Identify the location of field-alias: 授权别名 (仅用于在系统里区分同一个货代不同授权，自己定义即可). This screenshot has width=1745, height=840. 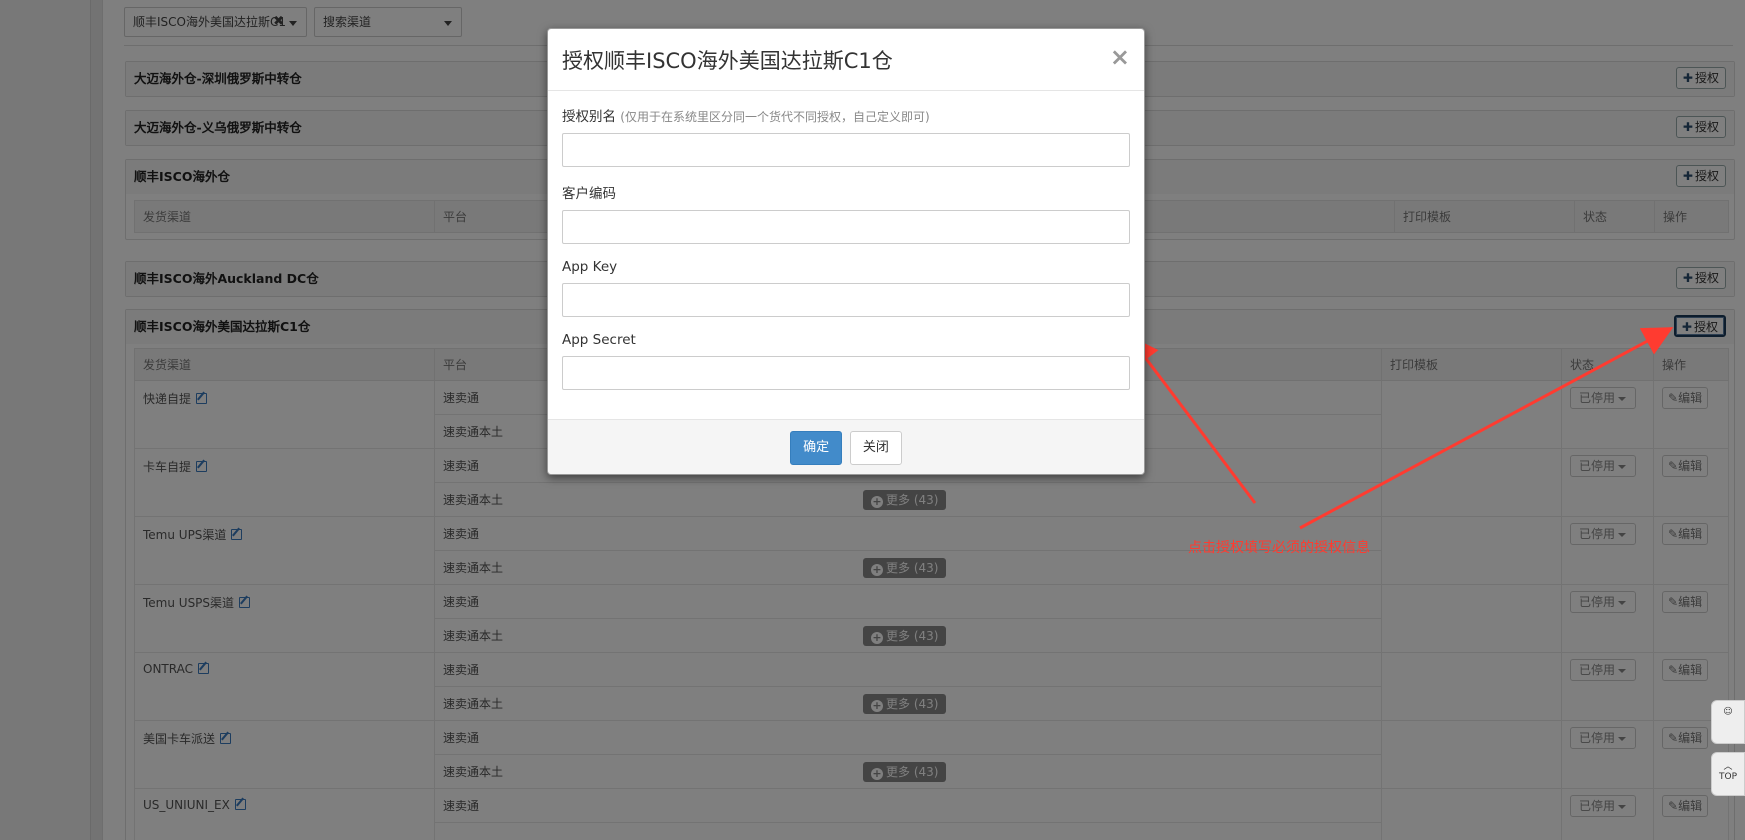
(846, 136).